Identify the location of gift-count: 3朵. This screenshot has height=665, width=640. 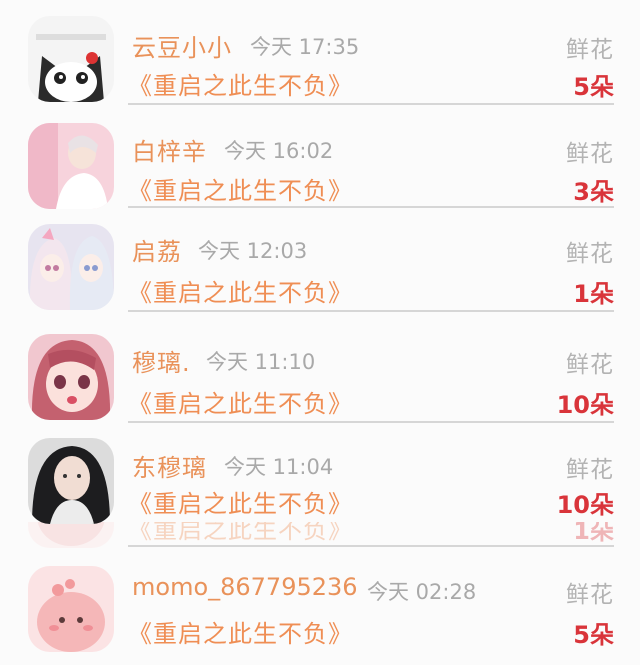
(593, 192).